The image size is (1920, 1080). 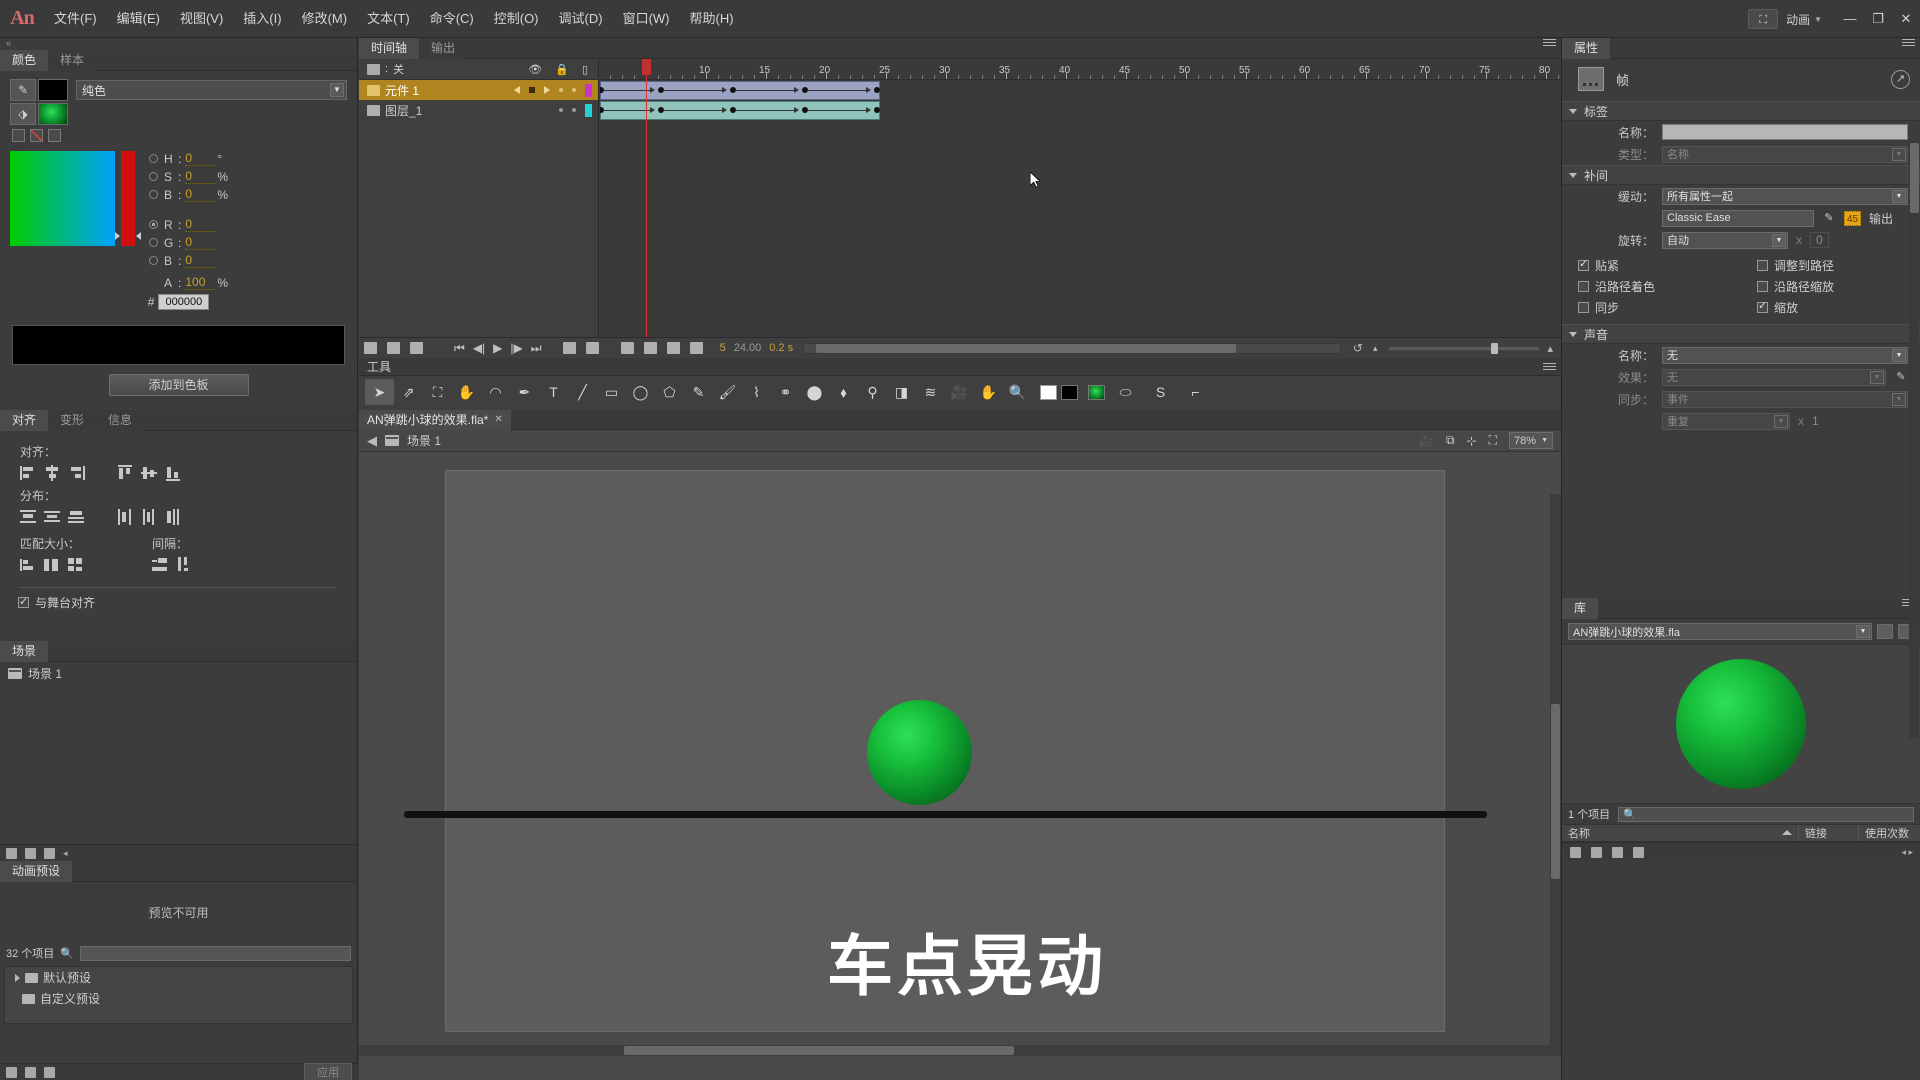 What do you see at coordinates (201, 19) in the screenshot?
I see `menu-item-2: 视图(V)` at bounding box center [201, 19].